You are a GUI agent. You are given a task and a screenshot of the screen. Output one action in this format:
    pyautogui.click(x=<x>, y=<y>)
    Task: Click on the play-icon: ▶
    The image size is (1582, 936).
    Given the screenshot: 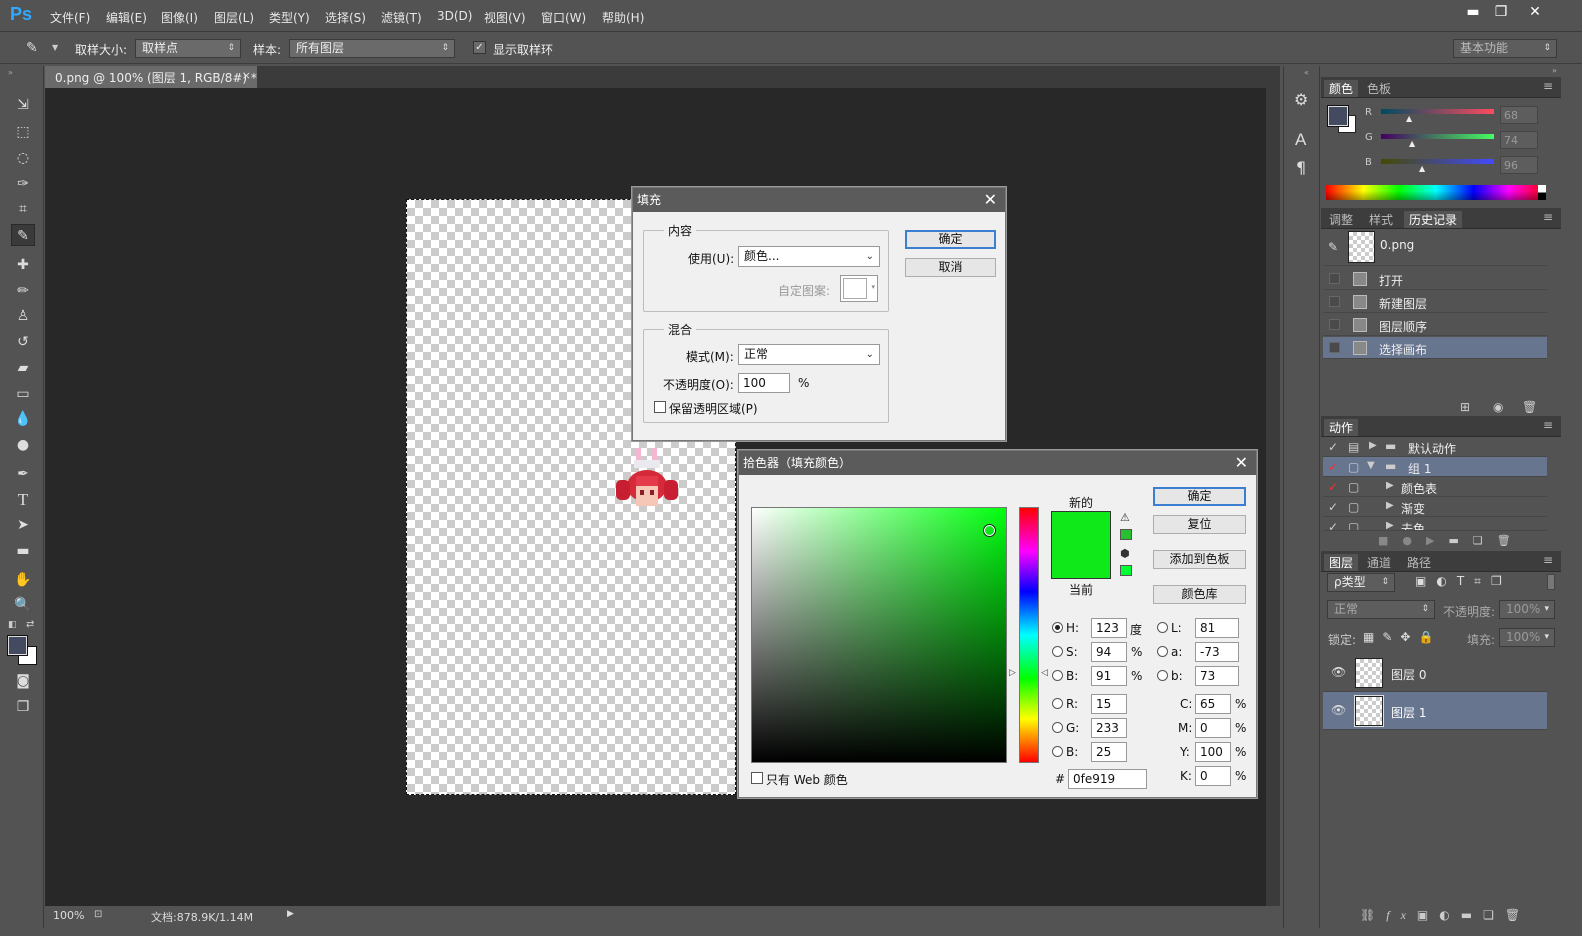 What is the action you would take?
    pyautogui.click(x=1437, y=540)
    